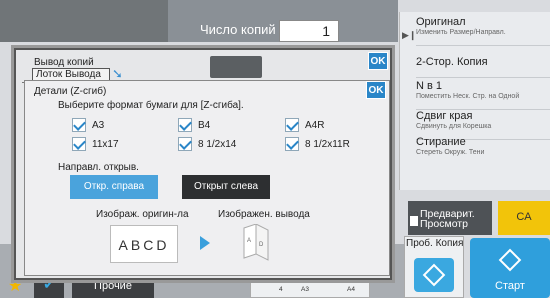 Image resolution: width=550 pixels, height=298 pixels. I want to click on start-label: Старт, so click(510, 286).